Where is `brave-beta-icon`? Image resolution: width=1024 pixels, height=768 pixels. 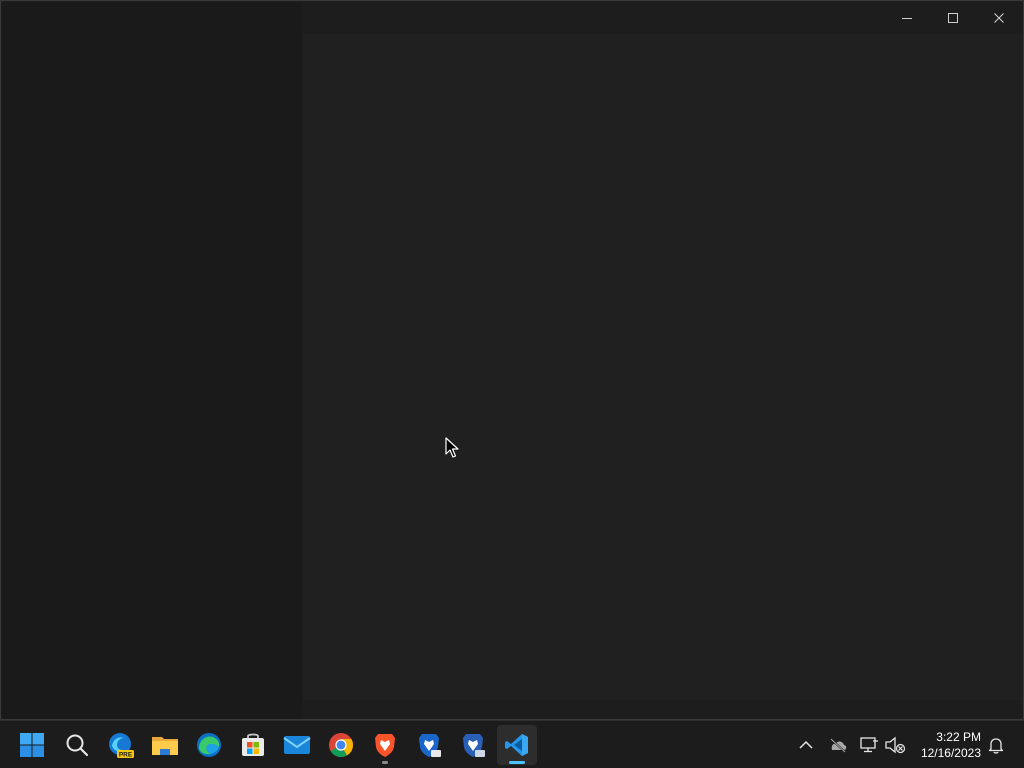
brave-beta-icon is located at coordinates (430, 745).